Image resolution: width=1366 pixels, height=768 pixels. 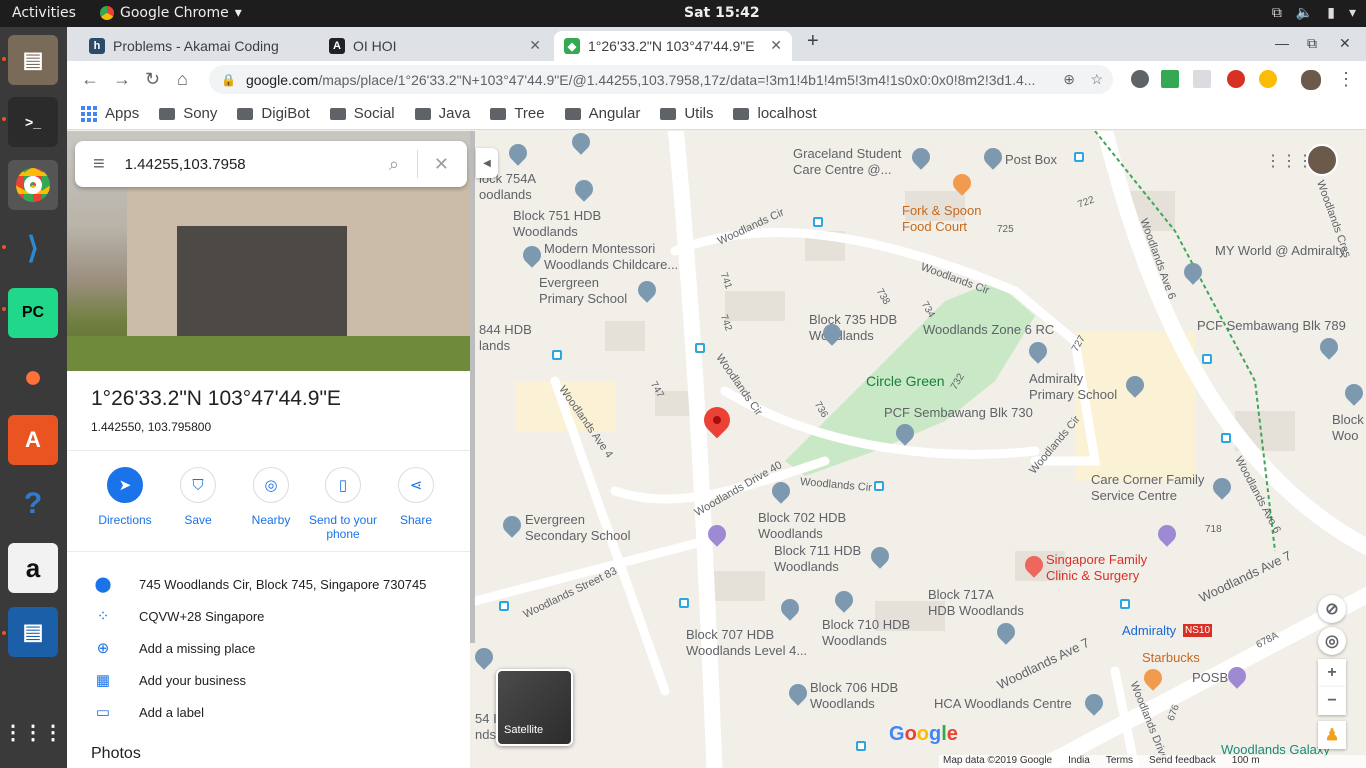 What do you see at coordinates (905, 381) in the screenshot?
I see `map-label: Circle Green` at bounding box center [905, 381].